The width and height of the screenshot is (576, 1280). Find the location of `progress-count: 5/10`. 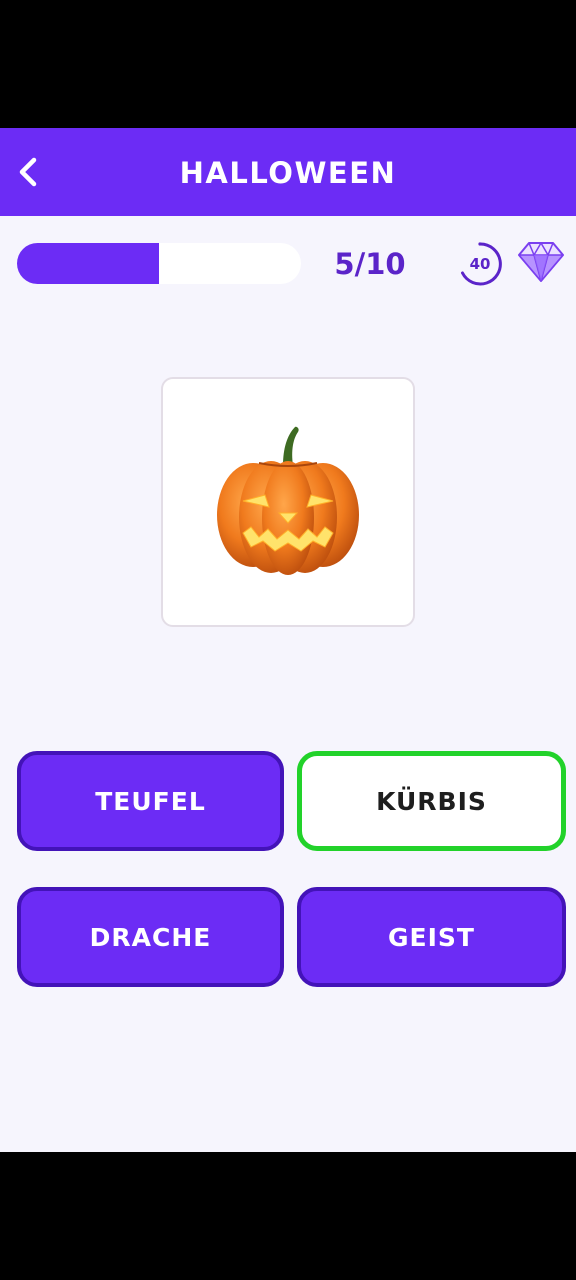

progress-count: 5/10 is located at coordinates (370, 264).